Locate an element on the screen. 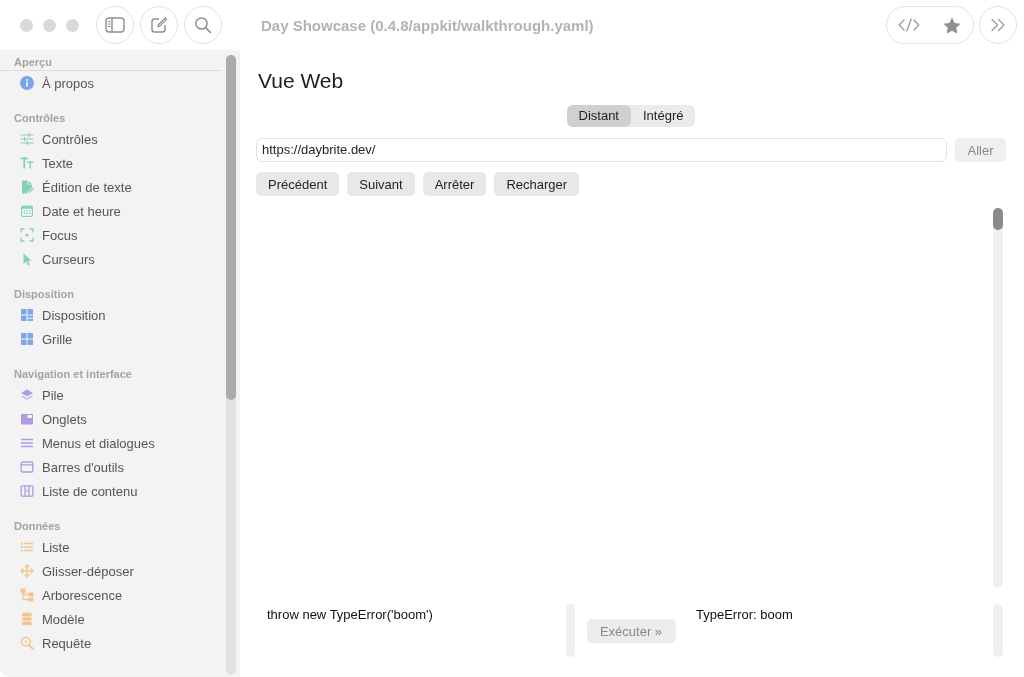  database-icon is located at coordinates (27, 619).